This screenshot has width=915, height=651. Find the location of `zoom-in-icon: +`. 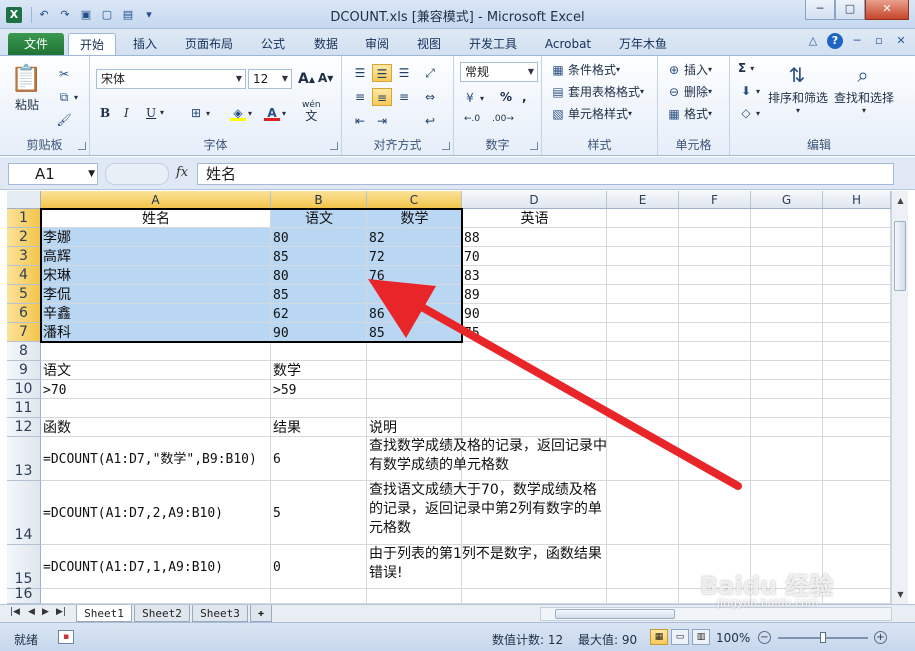

zoom-in-icon: + is located at coordinates (880, 637).